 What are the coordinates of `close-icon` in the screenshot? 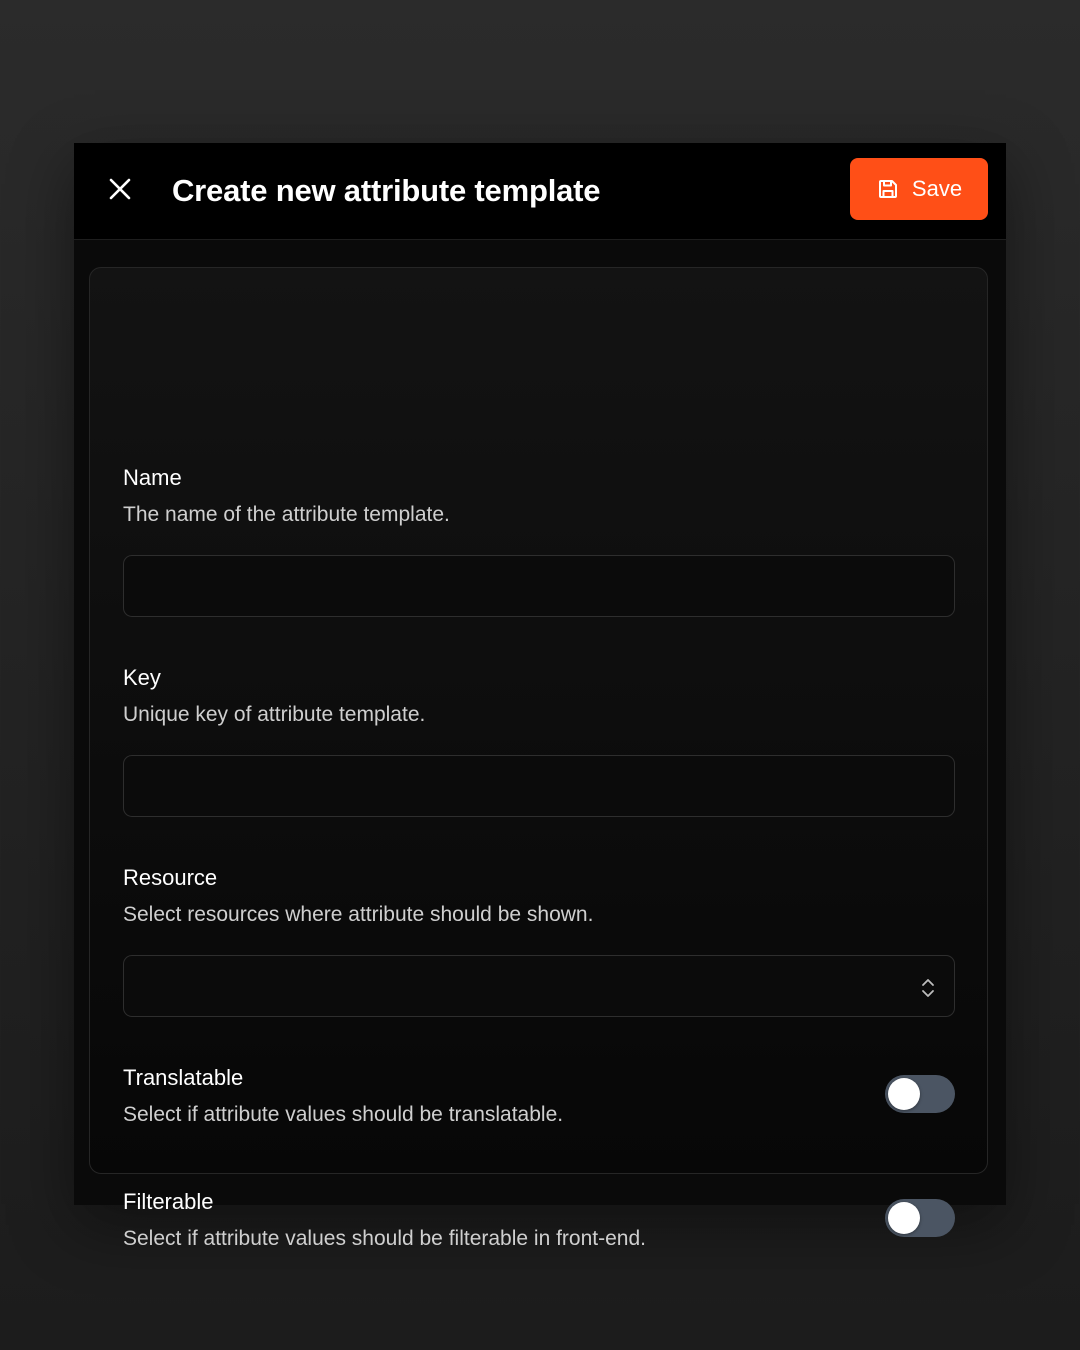 It's located at (120, 189).